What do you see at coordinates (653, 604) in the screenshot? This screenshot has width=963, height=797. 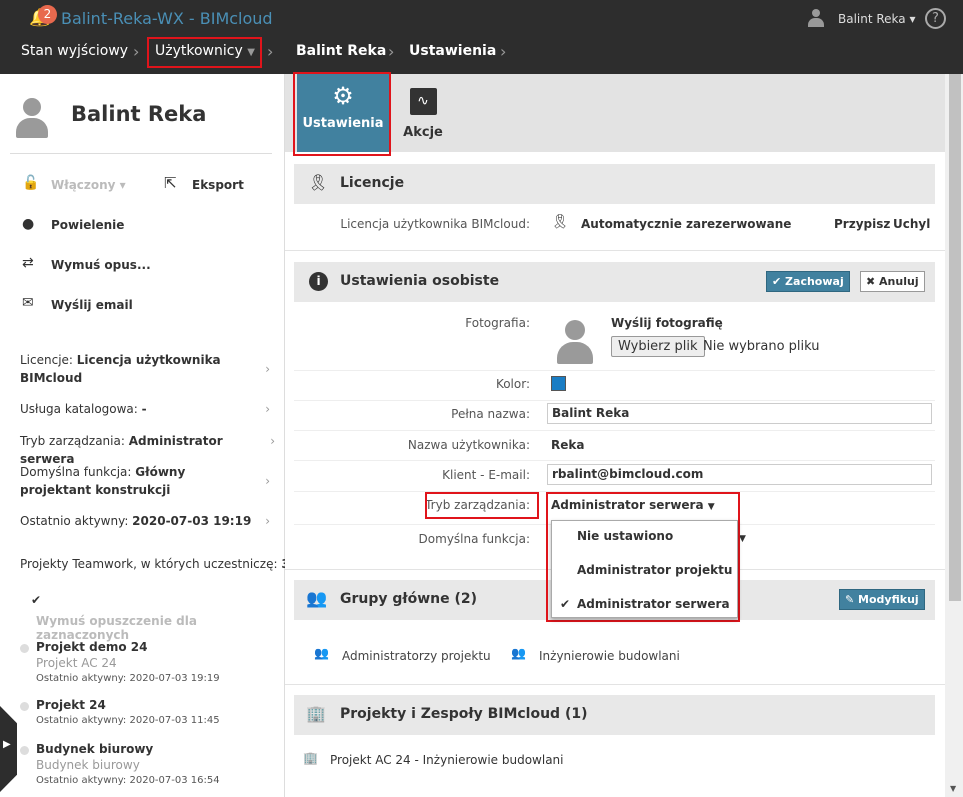 I see `mode-option-selected: Administrator serwera` at bounding box center [653, 604].